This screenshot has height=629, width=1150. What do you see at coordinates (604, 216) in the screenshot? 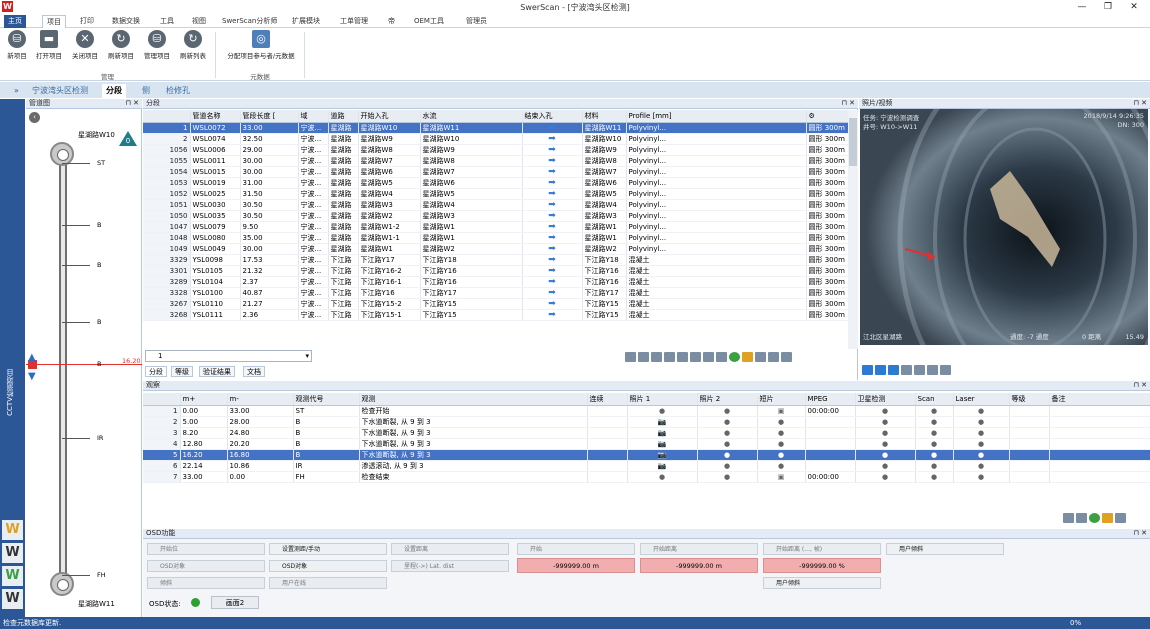
I see `table-cell: 星湖路W3` at bounding box center [604, 216].